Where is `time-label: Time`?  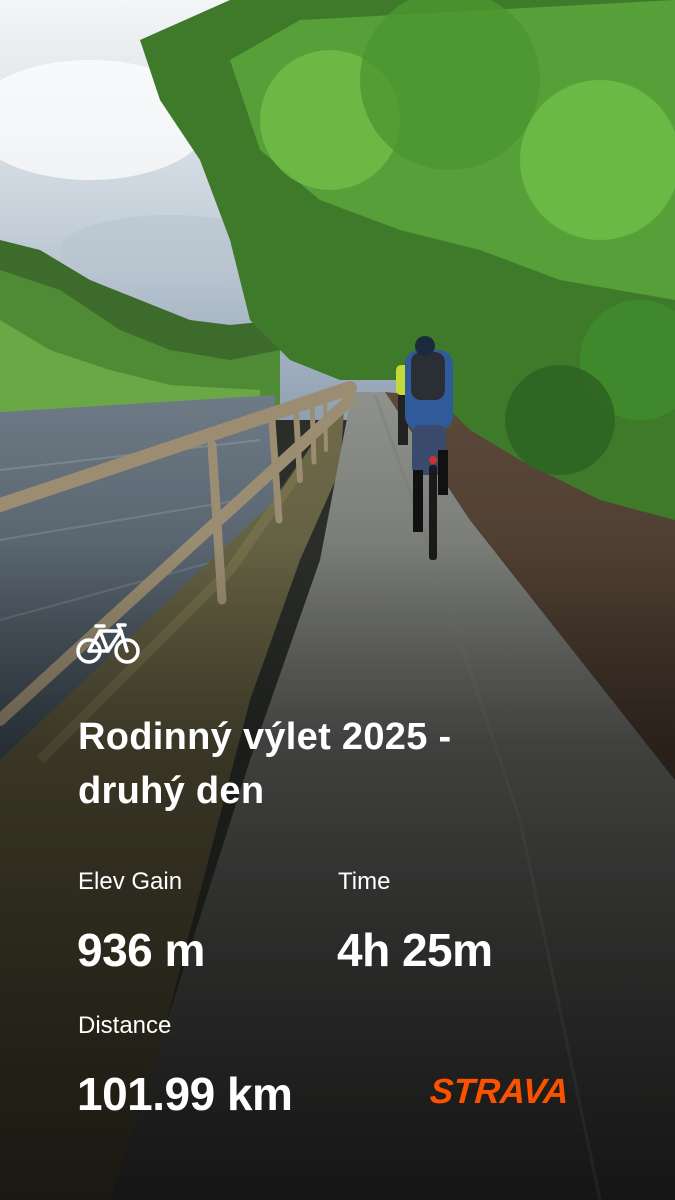 time-label: Time is located at coordinates (364, 881).